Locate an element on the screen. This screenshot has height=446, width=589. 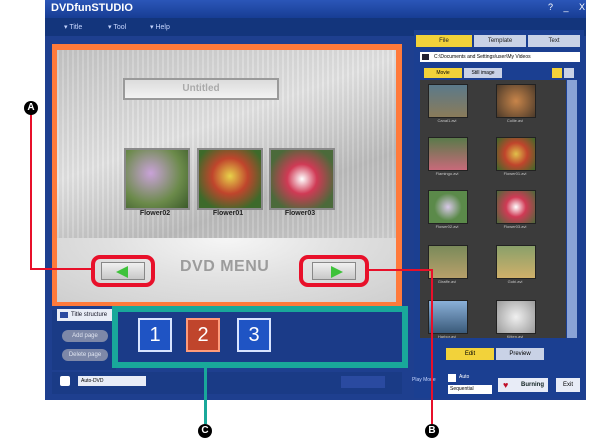
preview-button: Preview is located at coordinates (520, 354).